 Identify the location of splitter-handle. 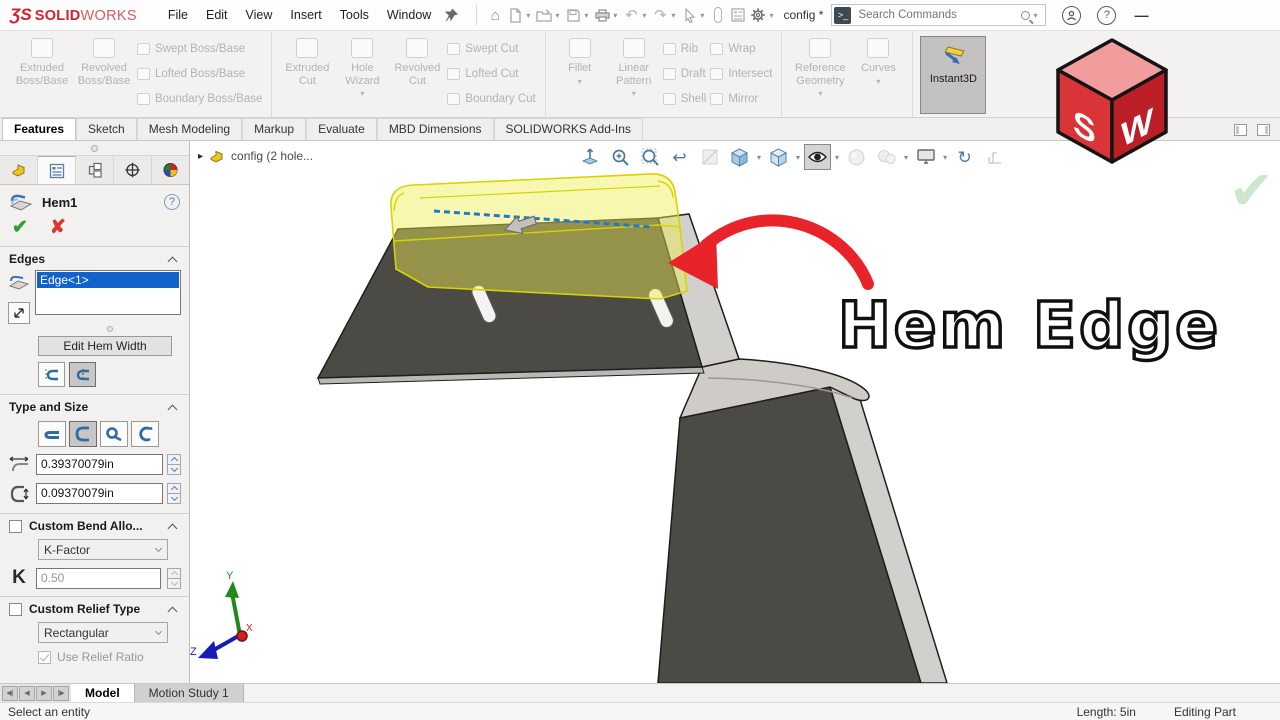
(94, 148).